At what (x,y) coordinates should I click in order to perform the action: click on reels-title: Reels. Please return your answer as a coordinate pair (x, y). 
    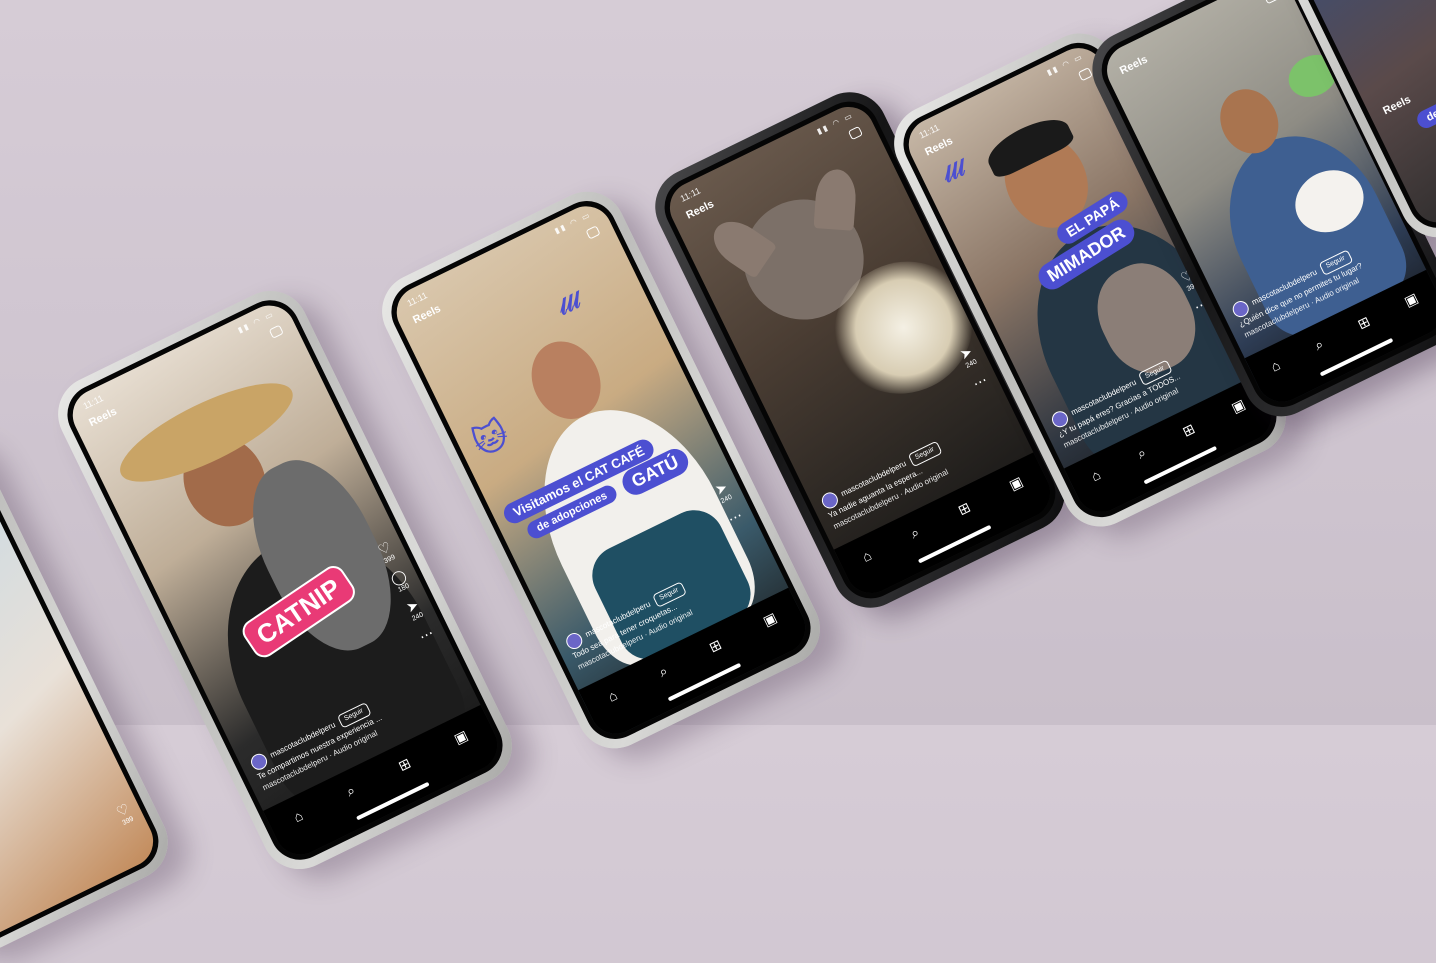
    Looking at the image, I should click on (1397, 106).